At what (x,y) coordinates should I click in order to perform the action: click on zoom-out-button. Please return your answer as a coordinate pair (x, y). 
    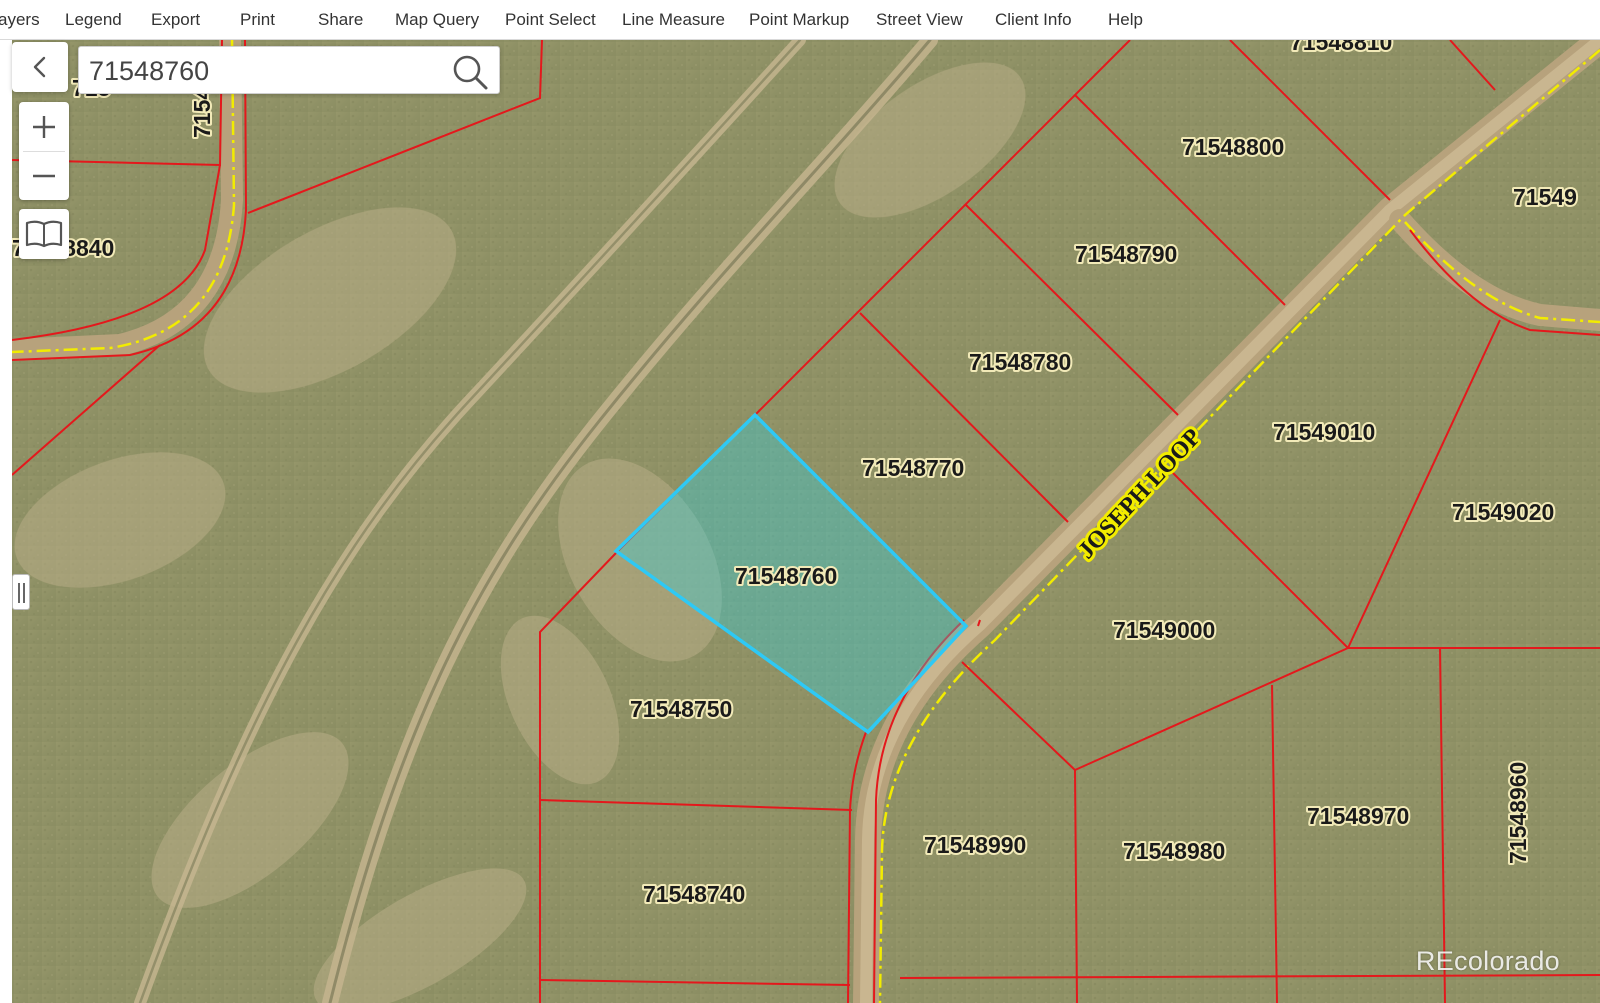
    Looking at the image, I should click on (44, 175).